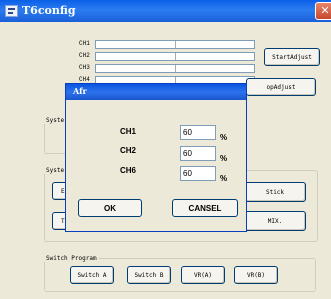 The width and height of the screenshot is (331, 299). What do you see at coordinates (323, 11) in the screenshot?
I see `close-button: ✕` at bounding box center [323, 11].